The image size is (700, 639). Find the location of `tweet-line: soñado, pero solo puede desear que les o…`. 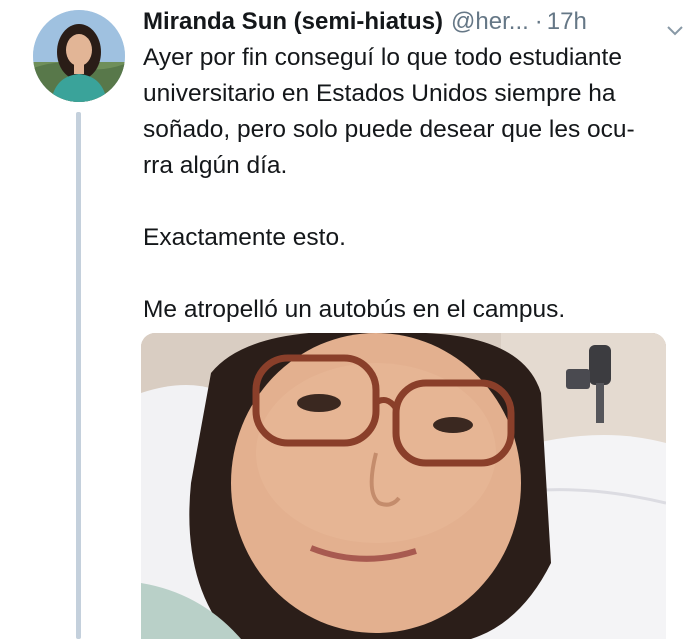

tweet-line: soñado, pero solo puede desear que les o… is located at coordinates (389, 129).